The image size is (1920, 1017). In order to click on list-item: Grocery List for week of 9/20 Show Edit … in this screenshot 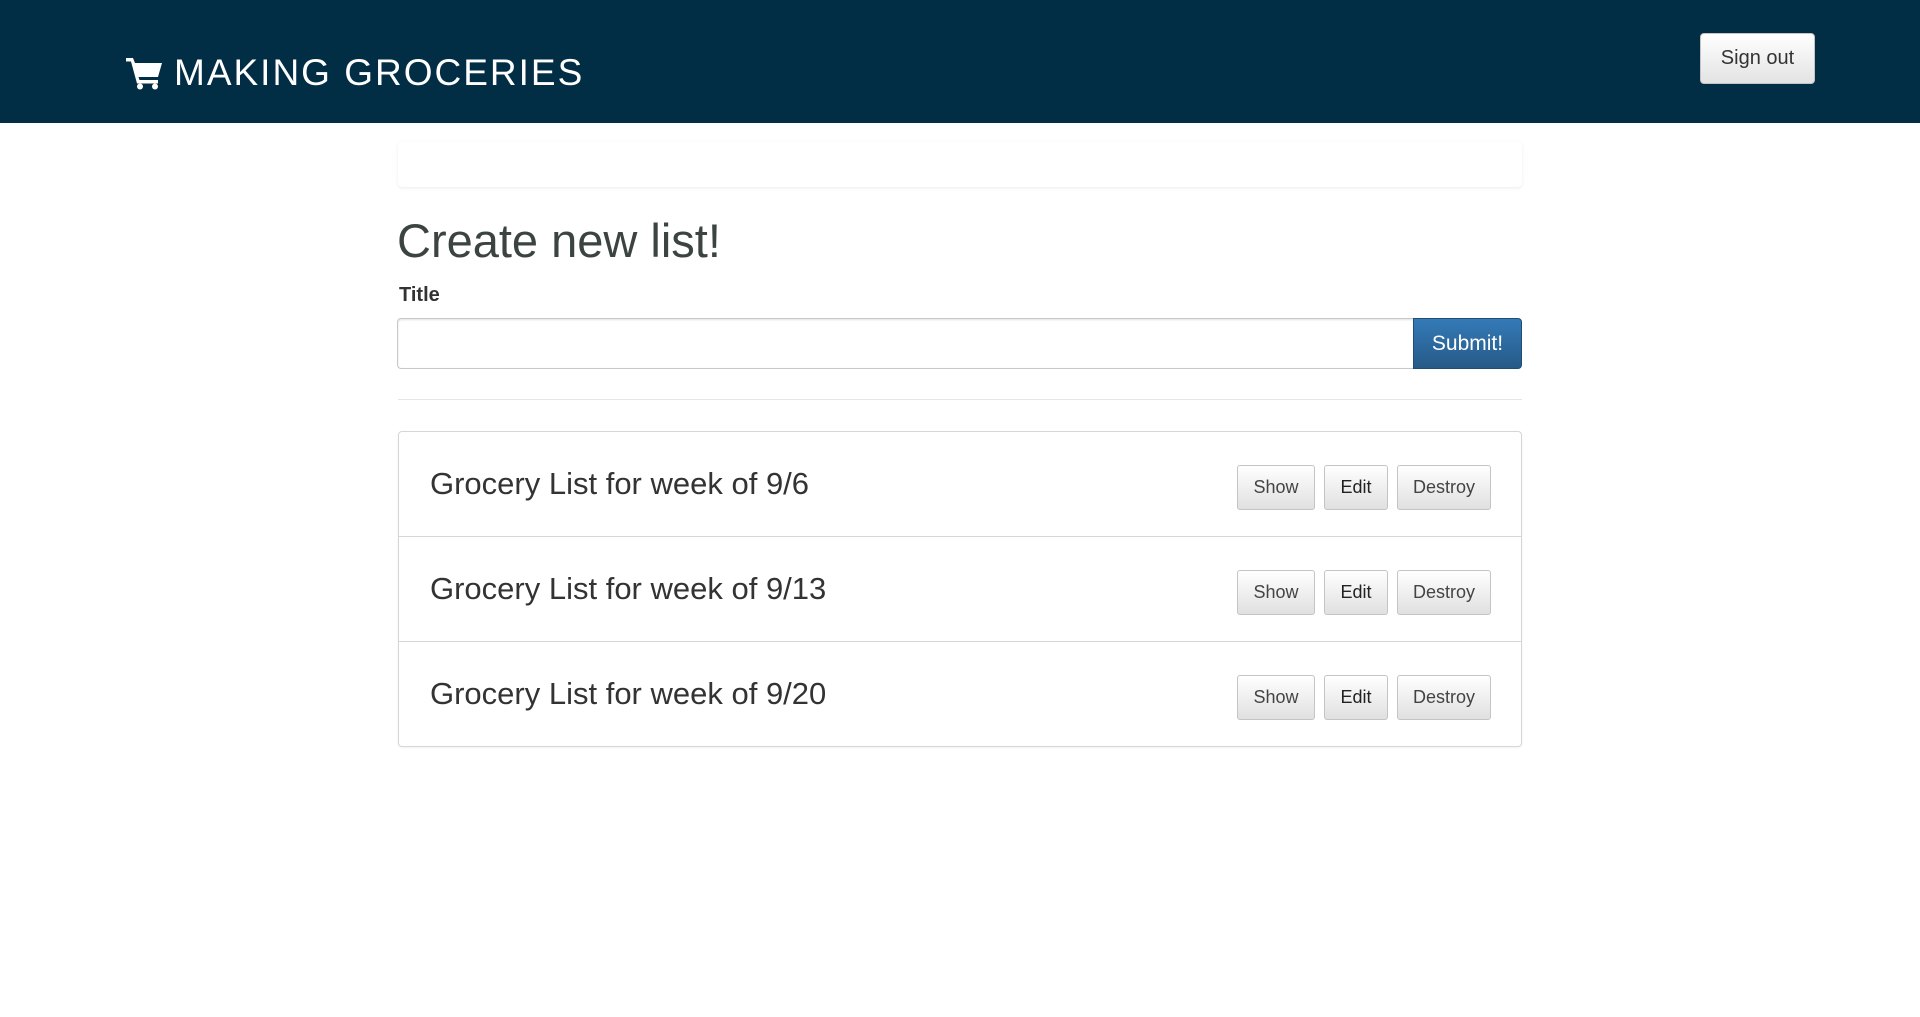, I will do `click(960, 694)`.